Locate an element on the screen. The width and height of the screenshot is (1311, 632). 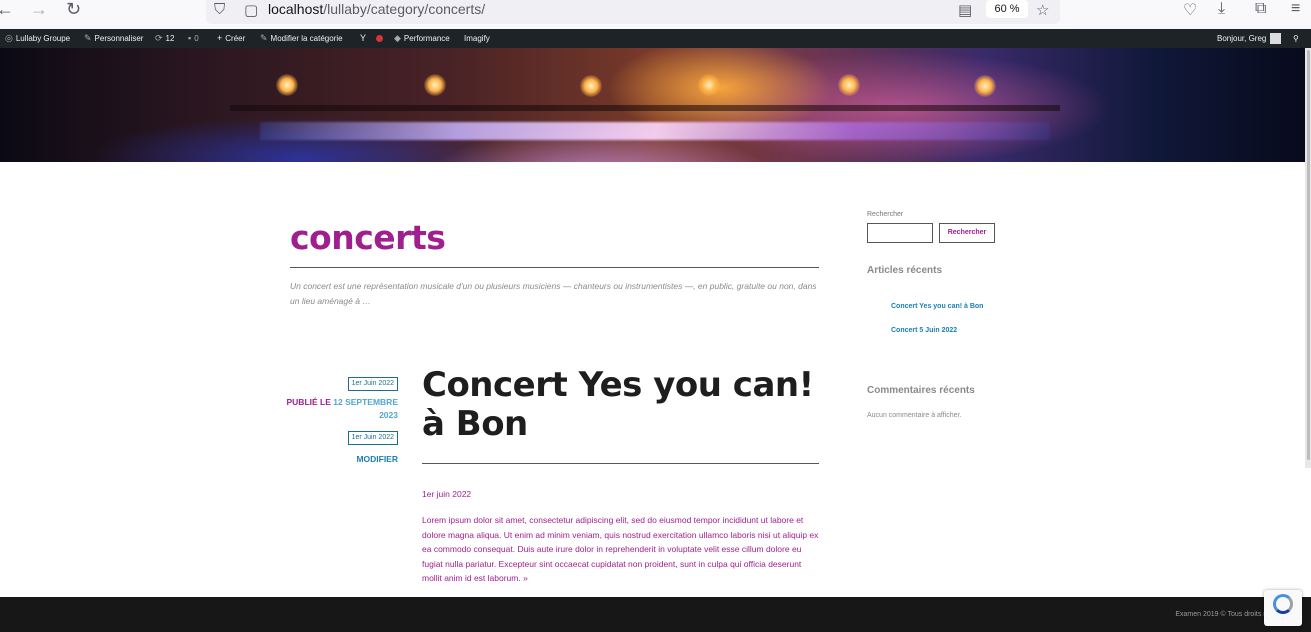
reload-icon: ↻ is located at coordinates (73, 9).